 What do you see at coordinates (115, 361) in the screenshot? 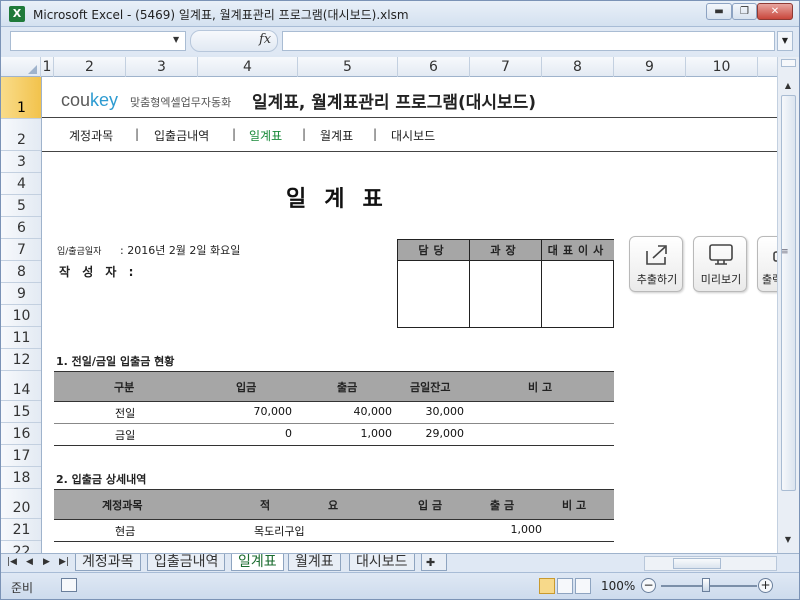
I see `section-title: 1. 전일/금일 입출금 현황` at bounding box center [115, 361].